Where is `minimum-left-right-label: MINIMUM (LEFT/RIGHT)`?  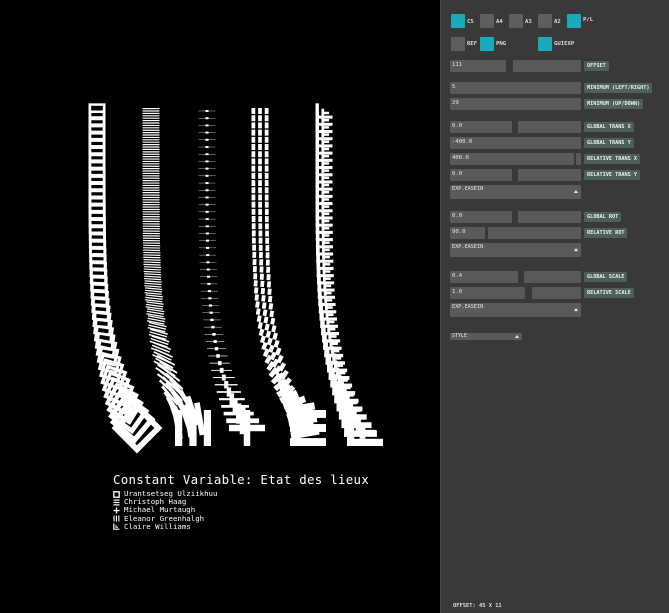 minimum-left-right-label: MINIMUM (LEFT/RIGHT) is located at coordinates (618, 88).